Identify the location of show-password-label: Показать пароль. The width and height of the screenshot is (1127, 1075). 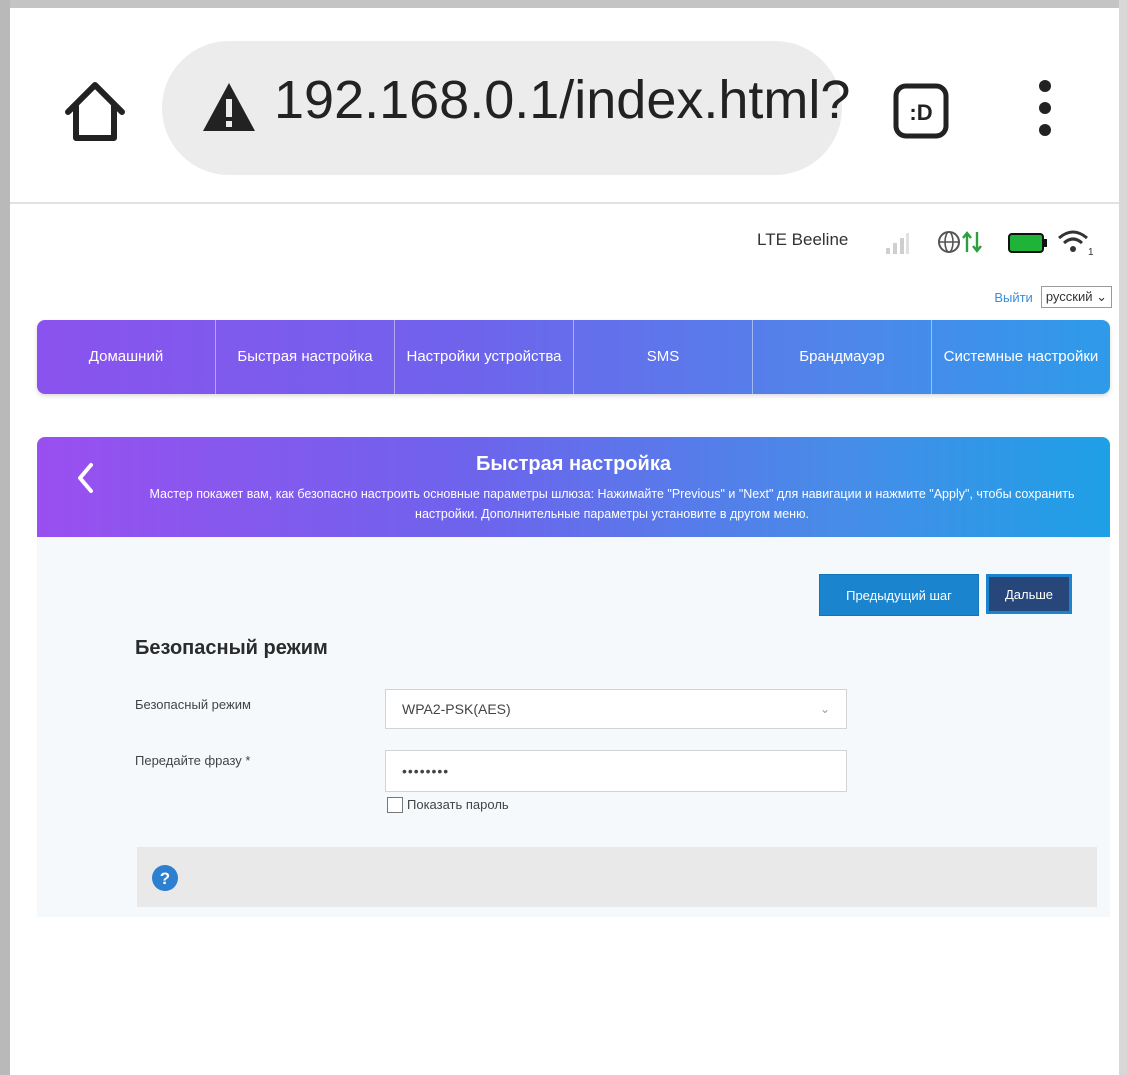
(458, 804).